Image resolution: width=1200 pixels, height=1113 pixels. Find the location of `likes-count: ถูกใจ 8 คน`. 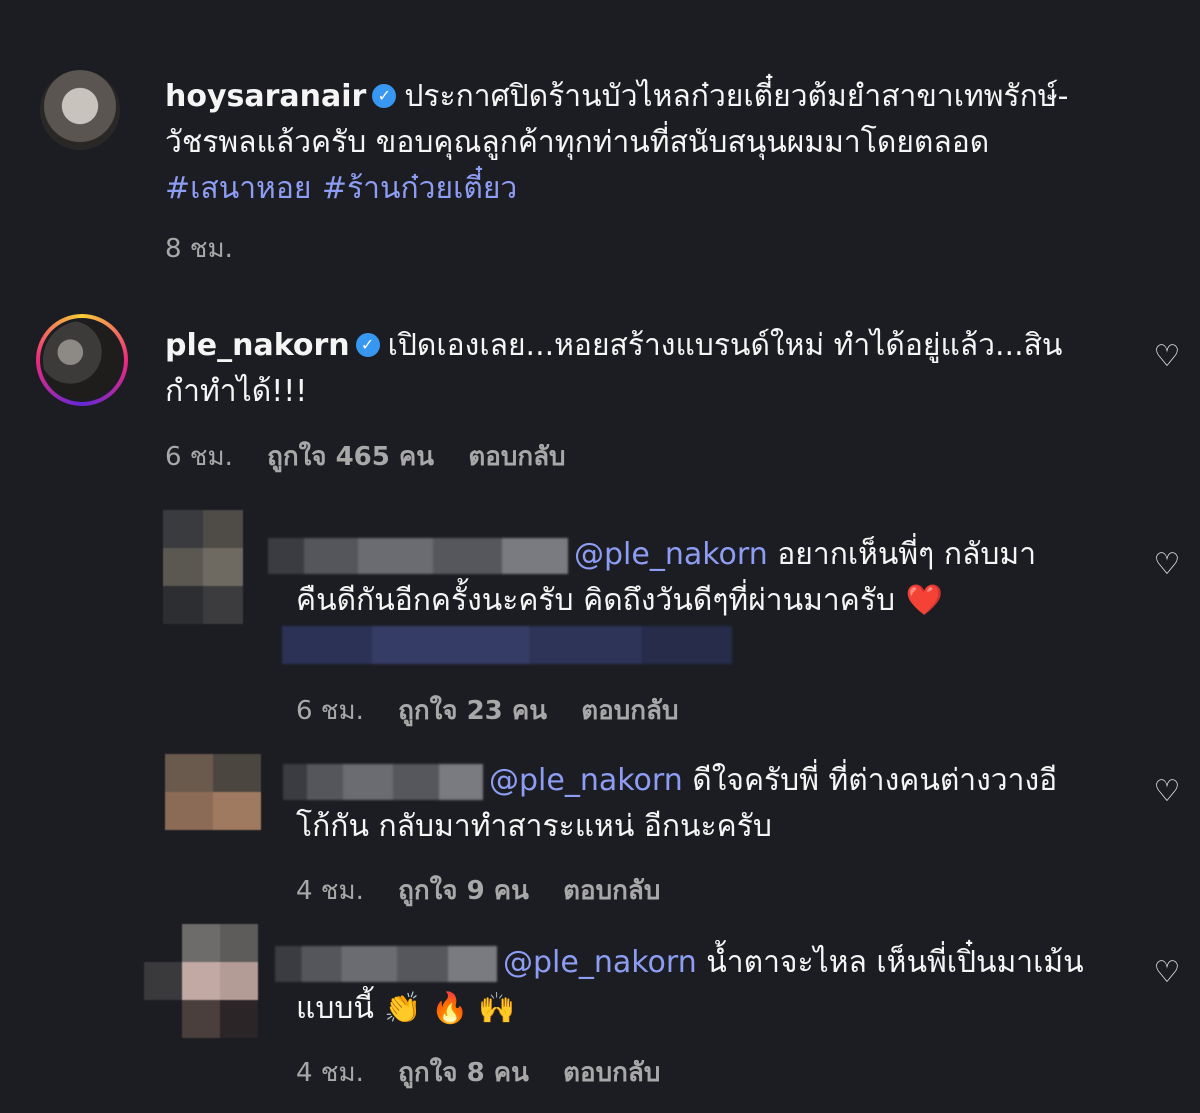

likes-count: ถูกใจ 8 คน is located at coordinates (463, 1073).